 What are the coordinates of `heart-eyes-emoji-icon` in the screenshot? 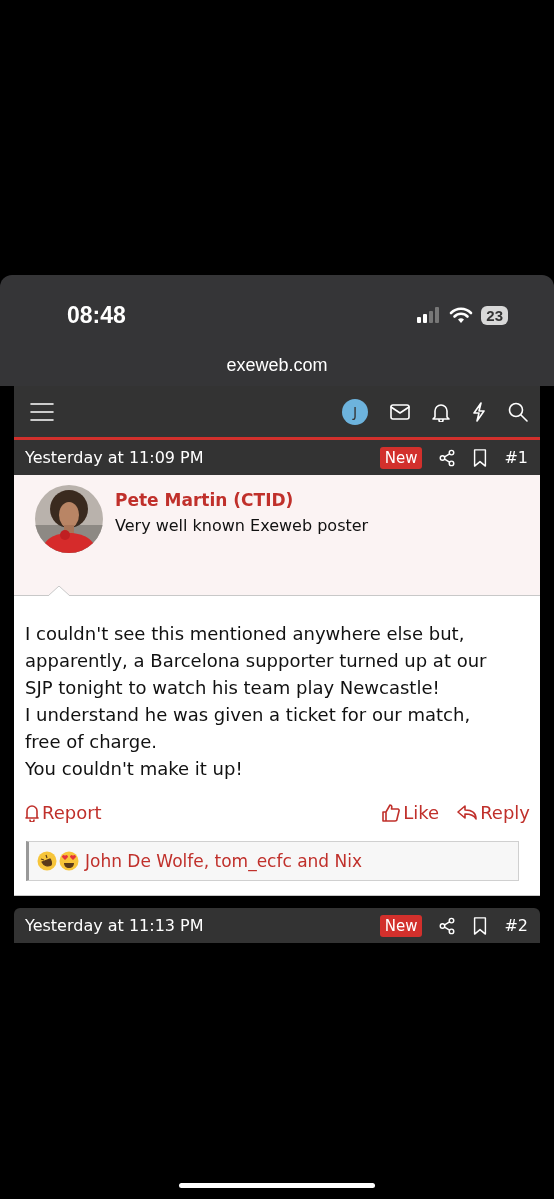 It's located at (69, 861).